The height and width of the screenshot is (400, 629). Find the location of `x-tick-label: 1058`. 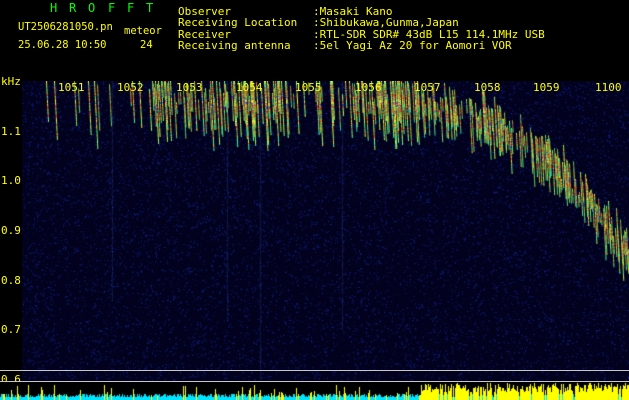

x-tick-label: 1058 is located at coordinates (487, 87).